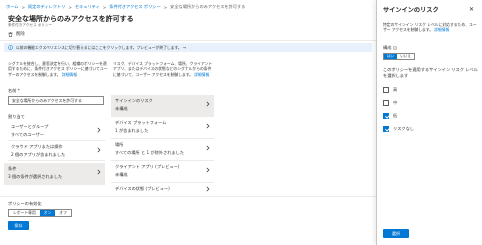  Describe the element at coordinates (134, 7) in the screenshot. I see `breadcrumb-ca: 条件付きアクセス ポリシー` at that location.